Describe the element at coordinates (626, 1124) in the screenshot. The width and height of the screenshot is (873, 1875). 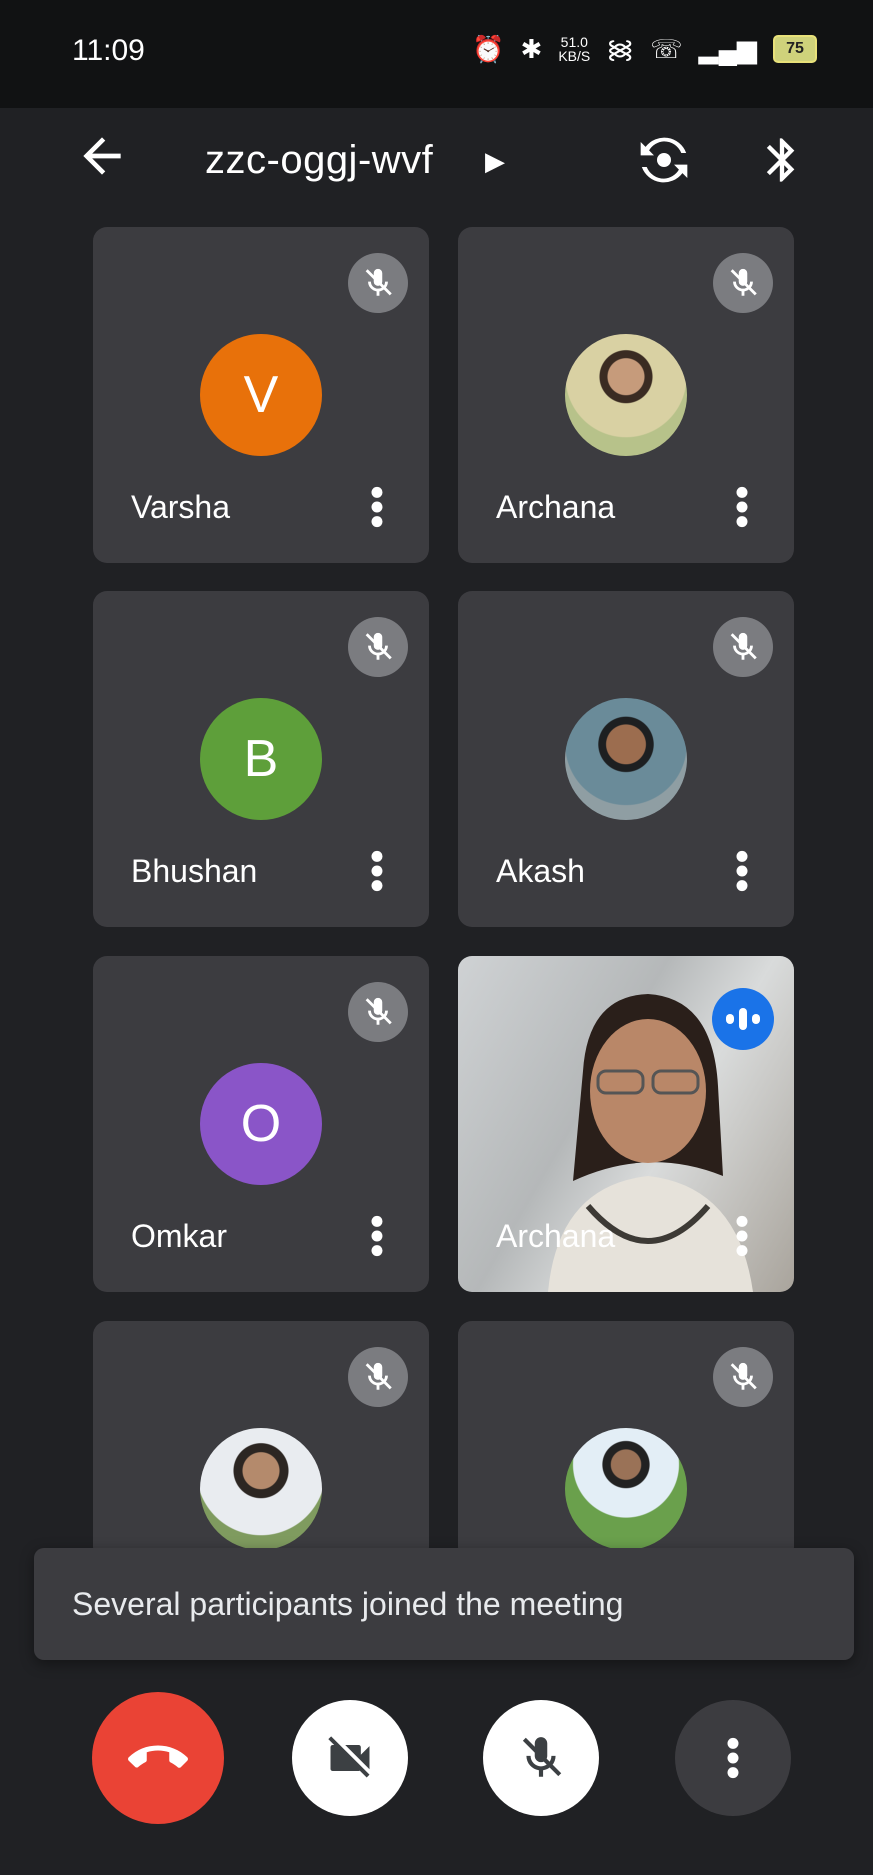
I see `participant-video-tile: Archana` at that location.